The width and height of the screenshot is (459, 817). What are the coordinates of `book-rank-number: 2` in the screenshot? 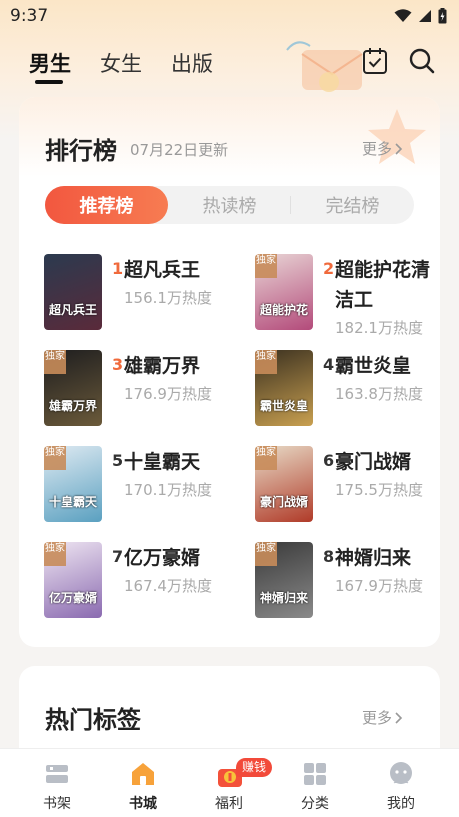 It's located at (329, 268).